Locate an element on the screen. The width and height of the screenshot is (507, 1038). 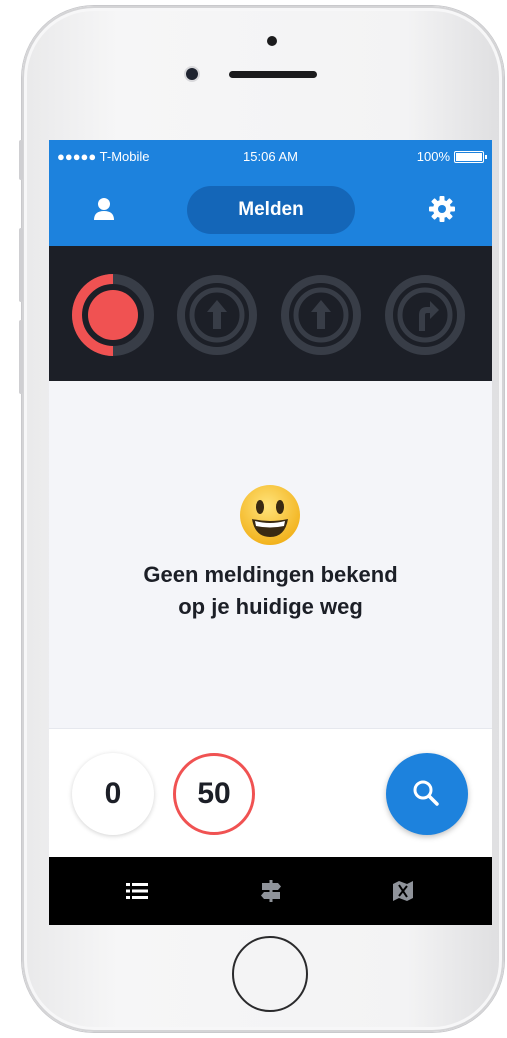
arrow-turn-right-icon is located at coordinates (425, 315).